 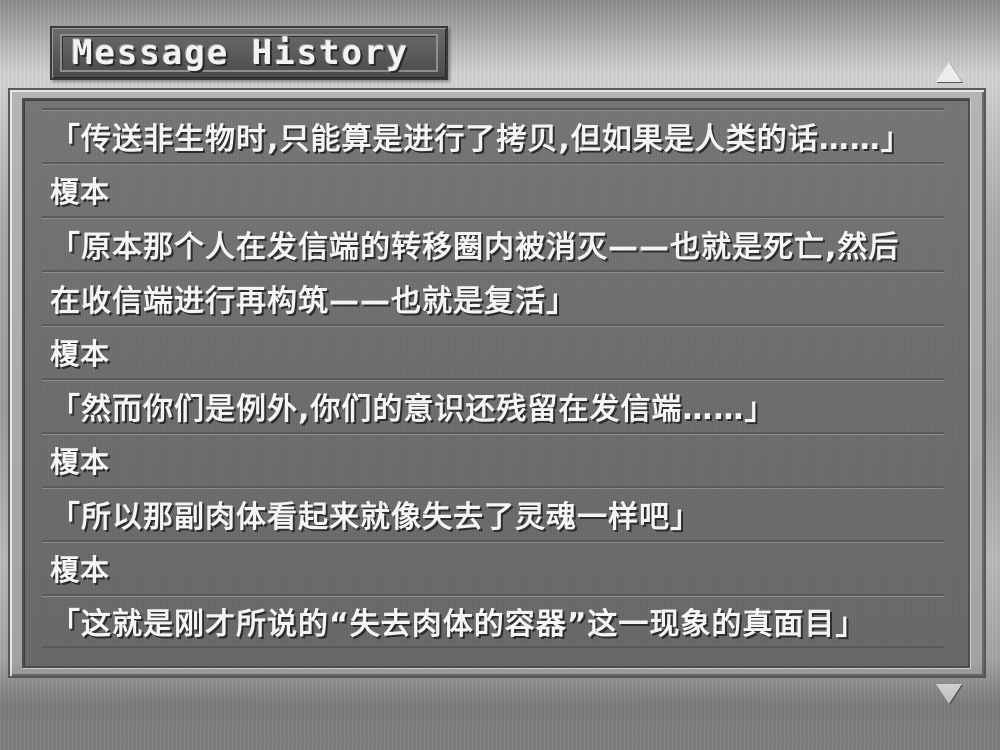 I want to click on dialogue-line: 「原本那个人在发信端的转移圈内被消灭——也就是死亡,然后, so click(x=493, y=243).